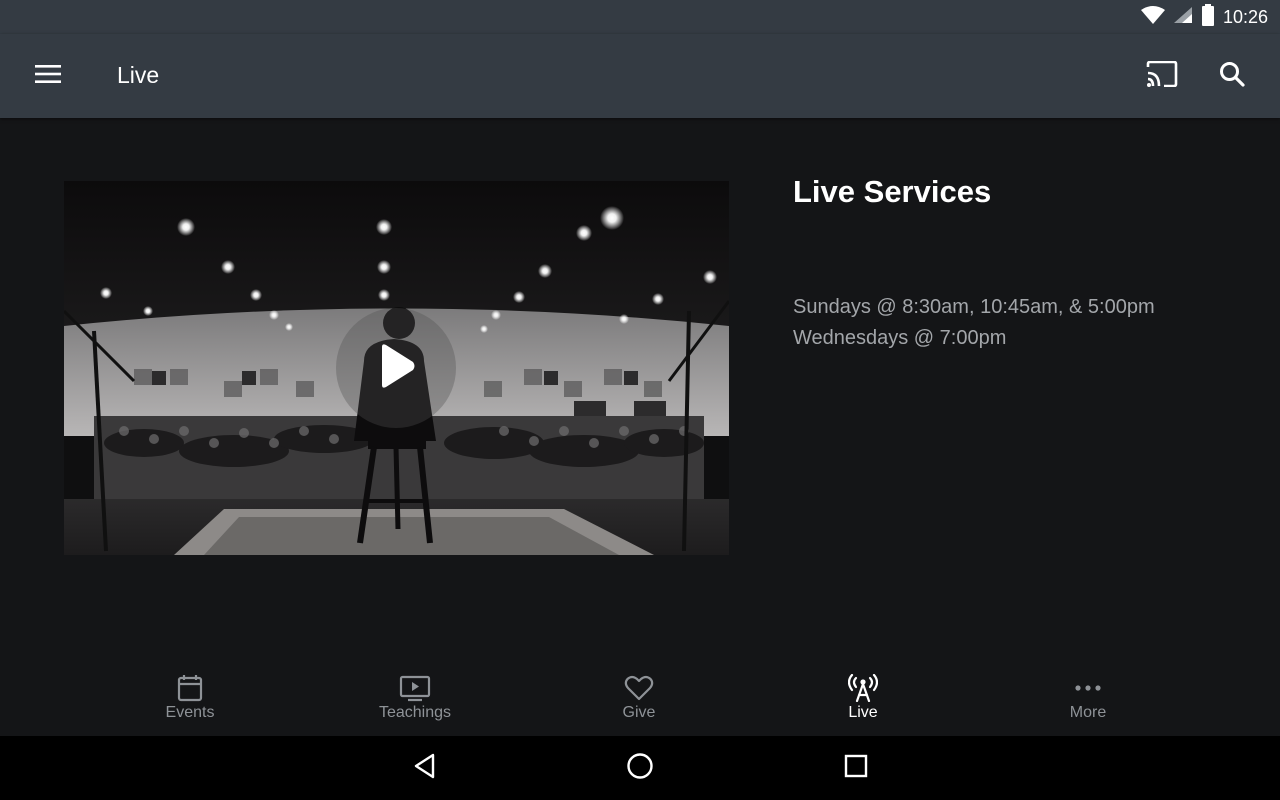 The image size is (1280, 800). Describe the element at coordinates (1088, 688) in the screenshot. I see `more-dots-icon` at that location.